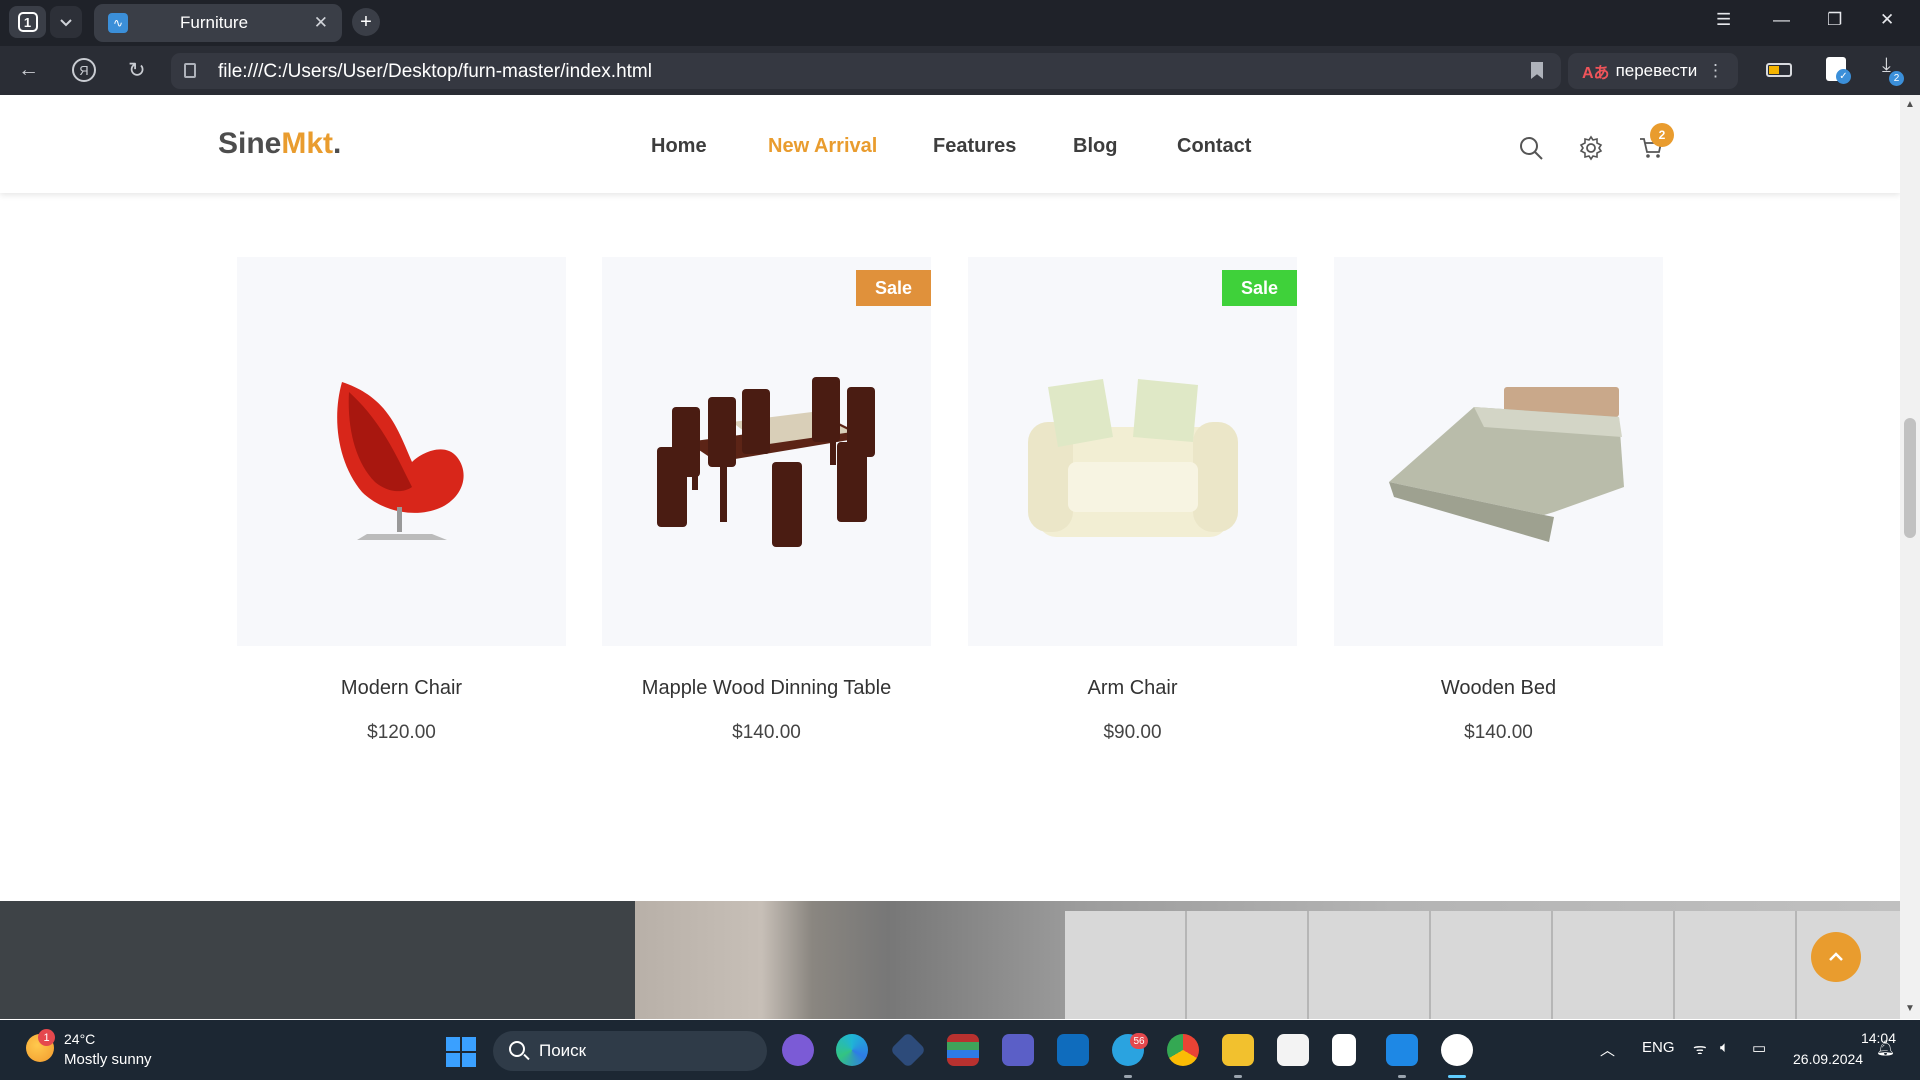 The width and height of the screenshot is (1920, 1080). Describe the element at coordinates (190, 70) in the screenshot. I see `file-icon` at that location.